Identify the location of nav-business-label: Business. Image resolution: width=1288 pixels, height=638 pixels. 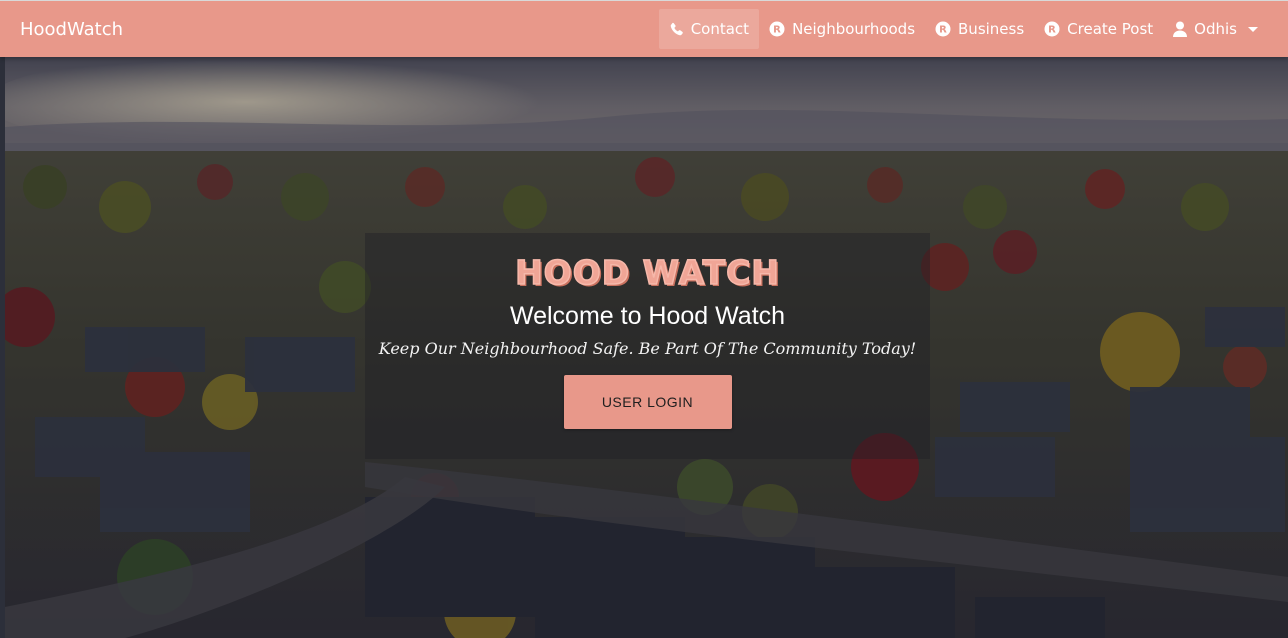
(991, 29).